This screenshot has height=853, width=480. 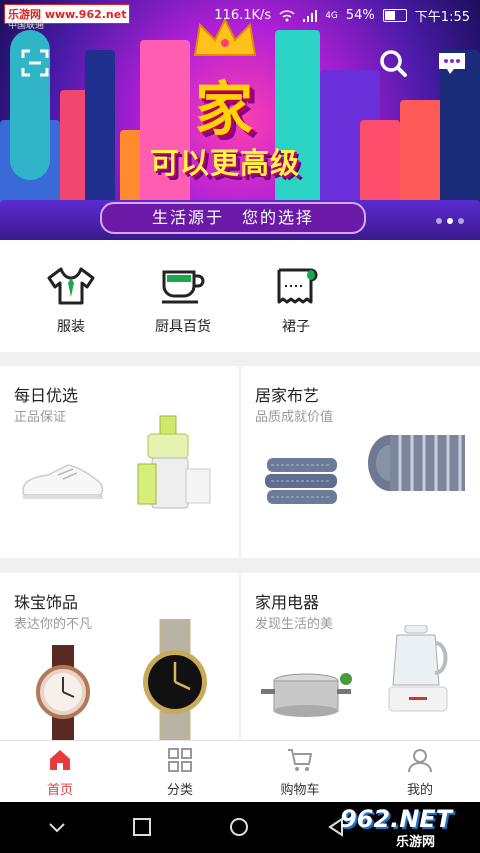 What do you see at coordinates (420, 761) in the screenshot?
I see `user-icon` at bounding box center [420, 761].